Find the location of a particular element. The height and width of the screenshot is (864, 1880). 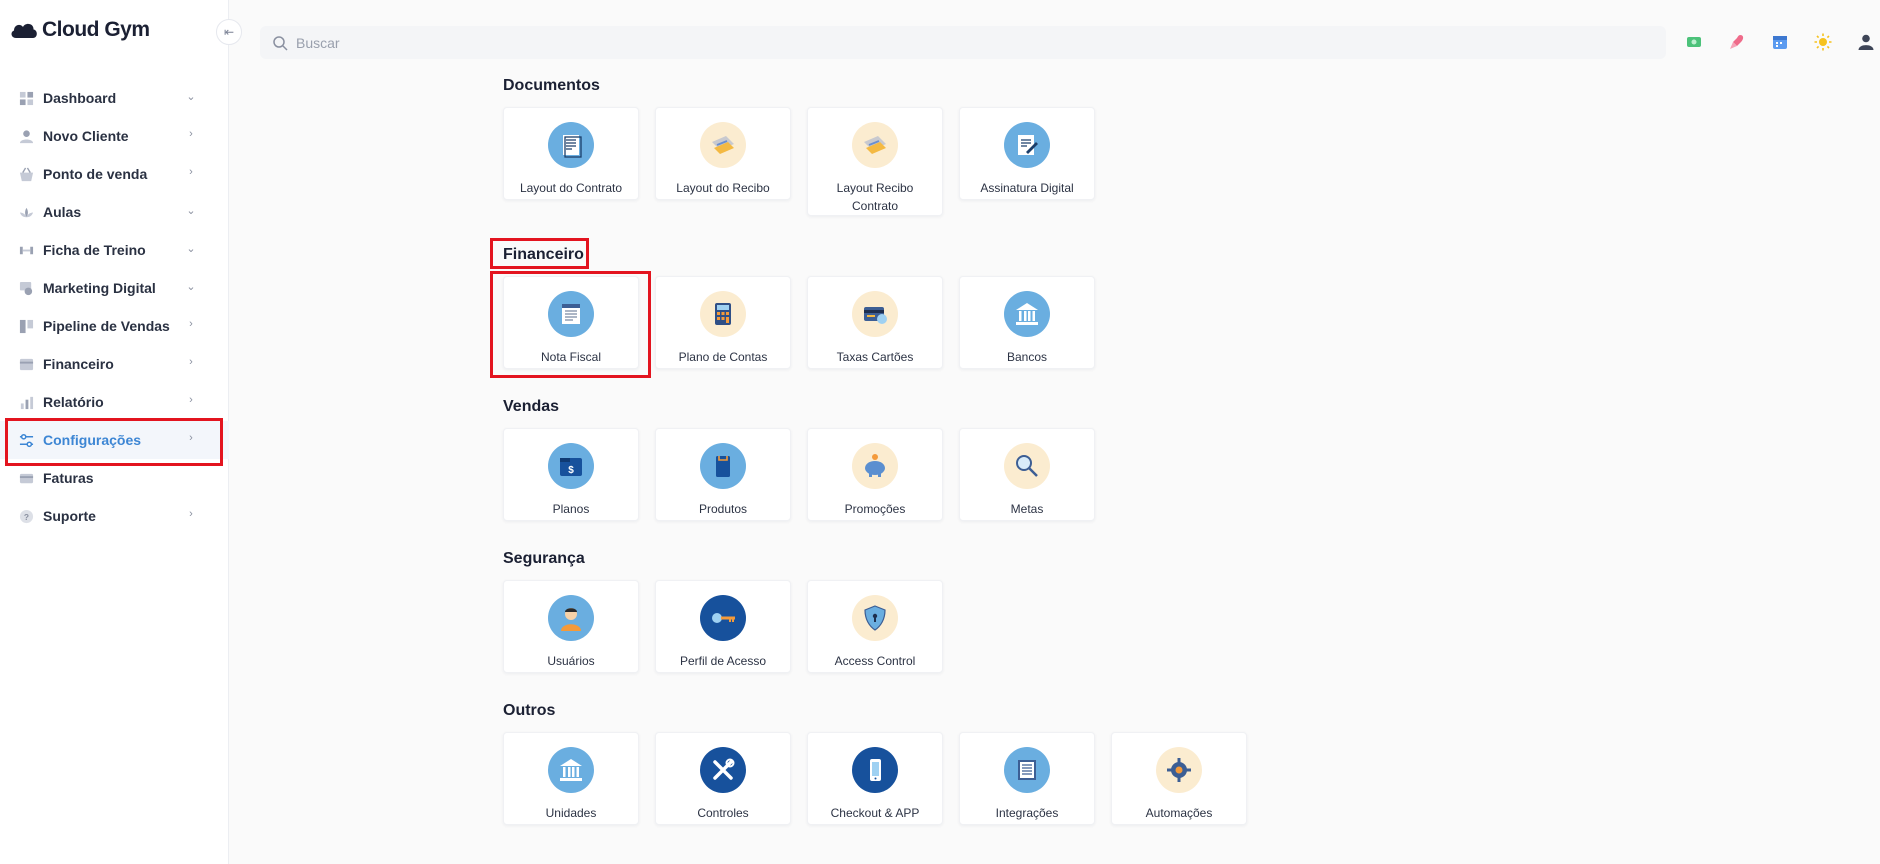

section-title: Outros is located at coordinates (529, 710).